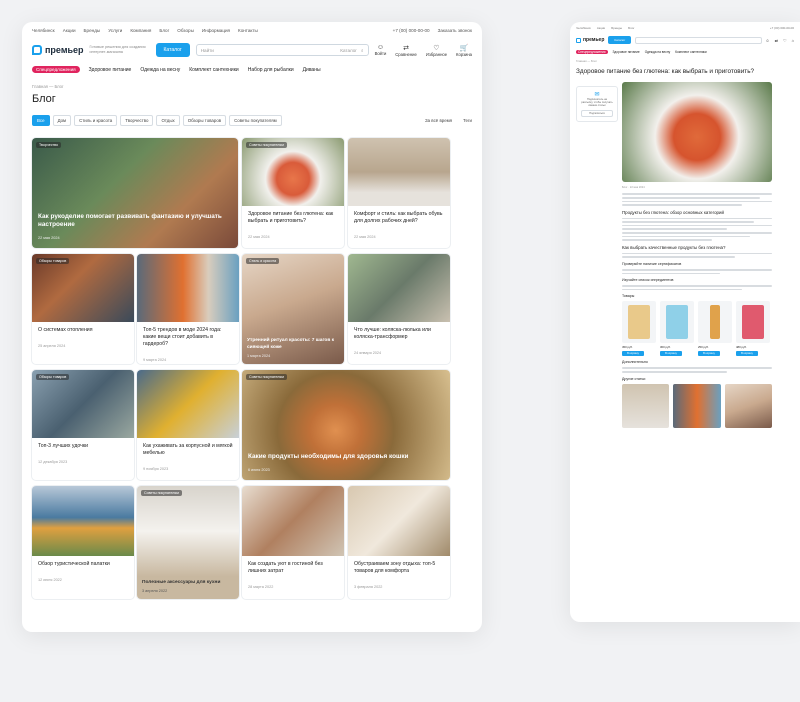  I want to click on compare-button: ⇄ Сравнение, so click(406, 50).